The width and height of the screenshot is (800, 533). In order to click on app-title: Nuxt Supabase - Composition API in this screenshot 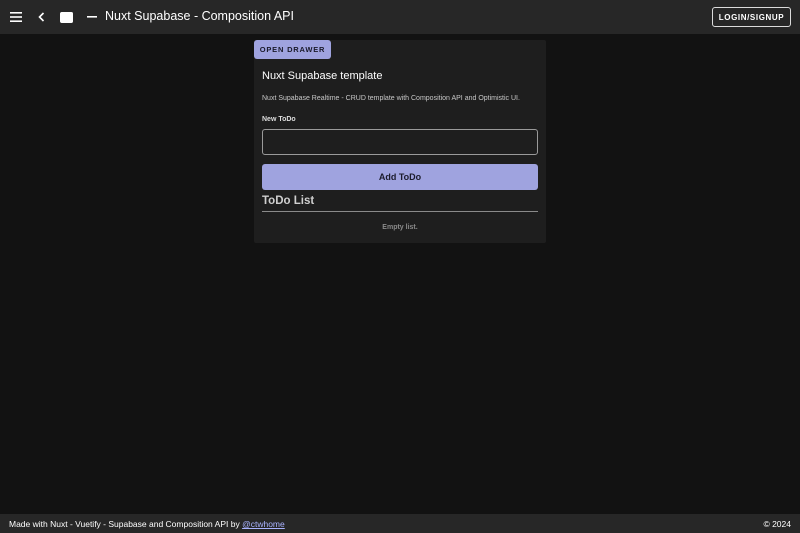, I will do `click(199, 16)`.